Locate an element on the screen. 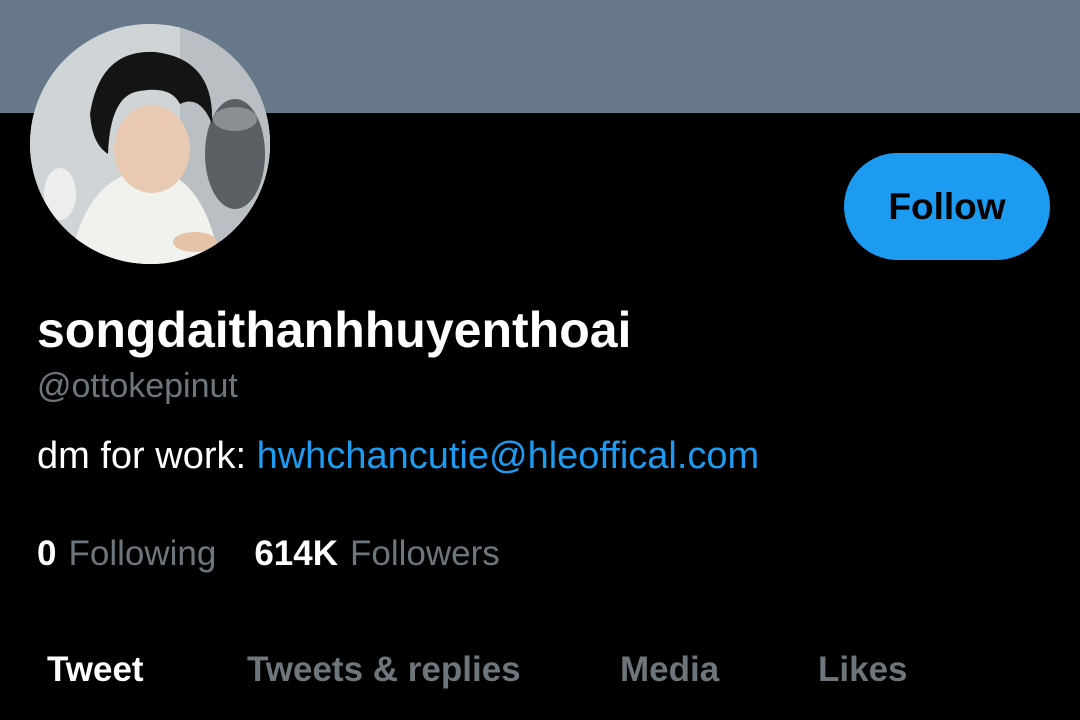 The width and height of the screenshot is (1080, 720). avatar is located at coordinates (150, 144).